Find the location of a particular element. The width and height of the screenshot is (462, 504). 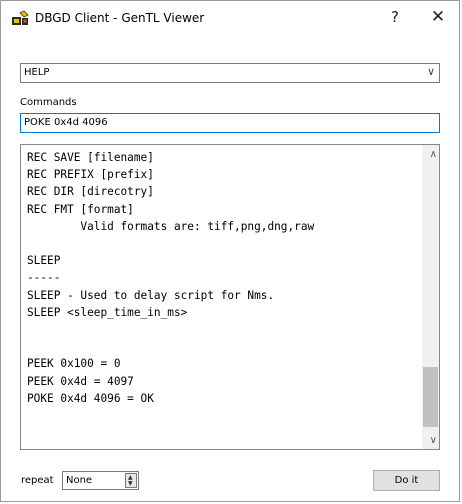

chevron-down-icon: ∨ is located at coordinates (431, 71).